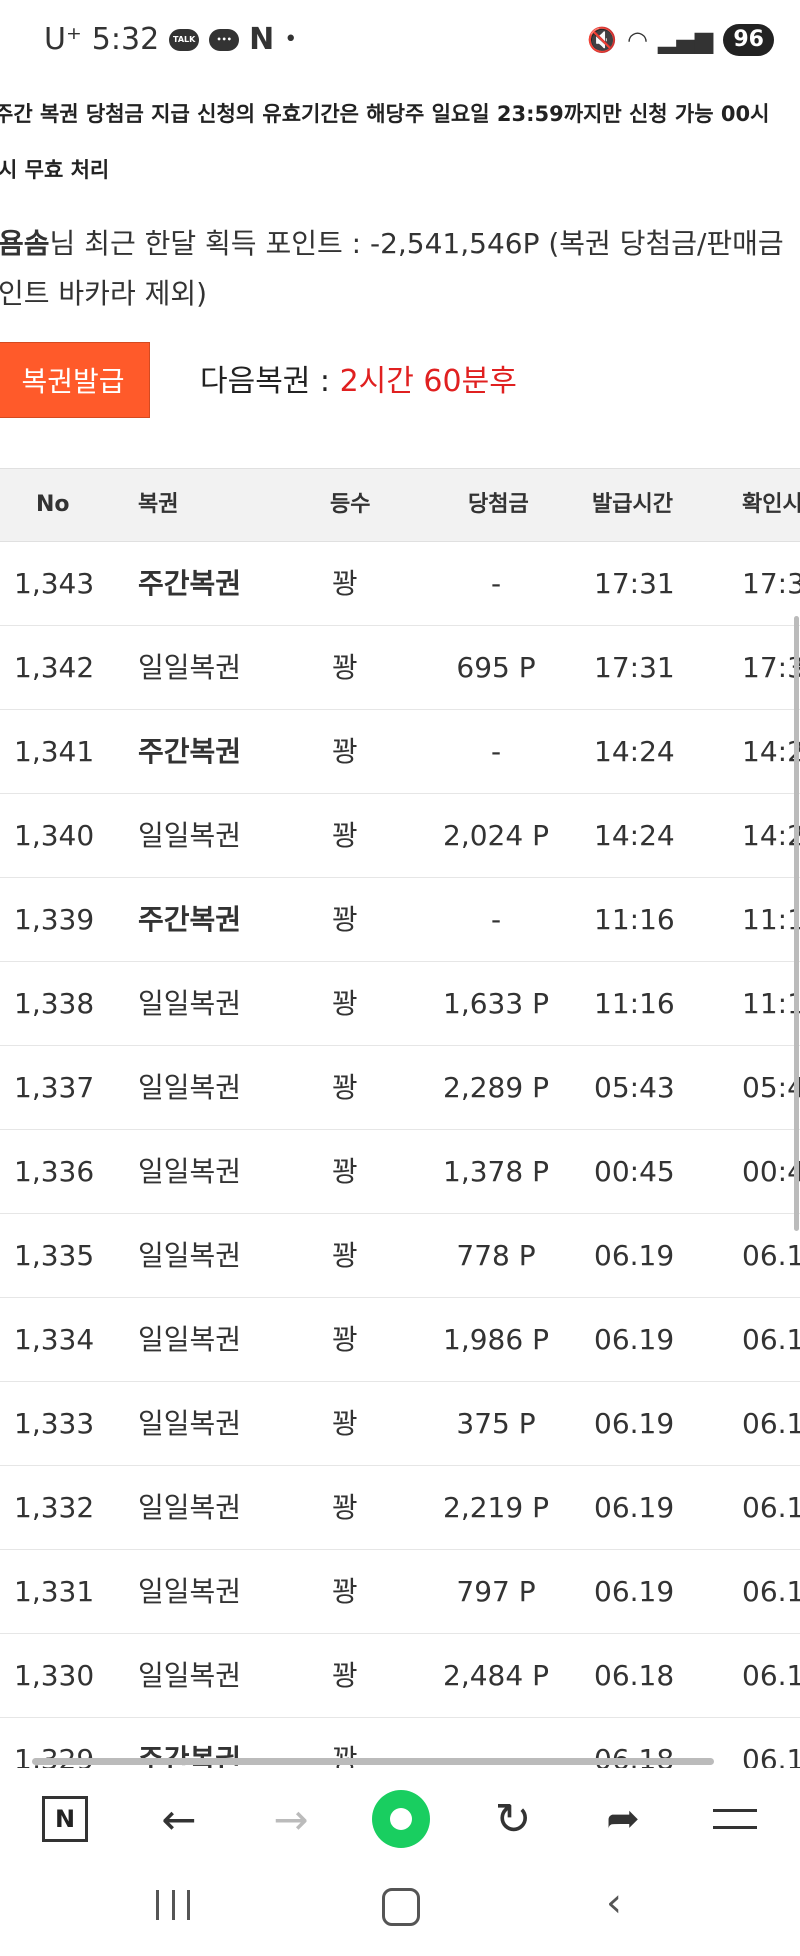 The width and height of the screenshot is (800, 1956). I want to click on table-row: 1,338 일일복권 꽝 1,633 P 11:16 11:1, so click(400, 1004).